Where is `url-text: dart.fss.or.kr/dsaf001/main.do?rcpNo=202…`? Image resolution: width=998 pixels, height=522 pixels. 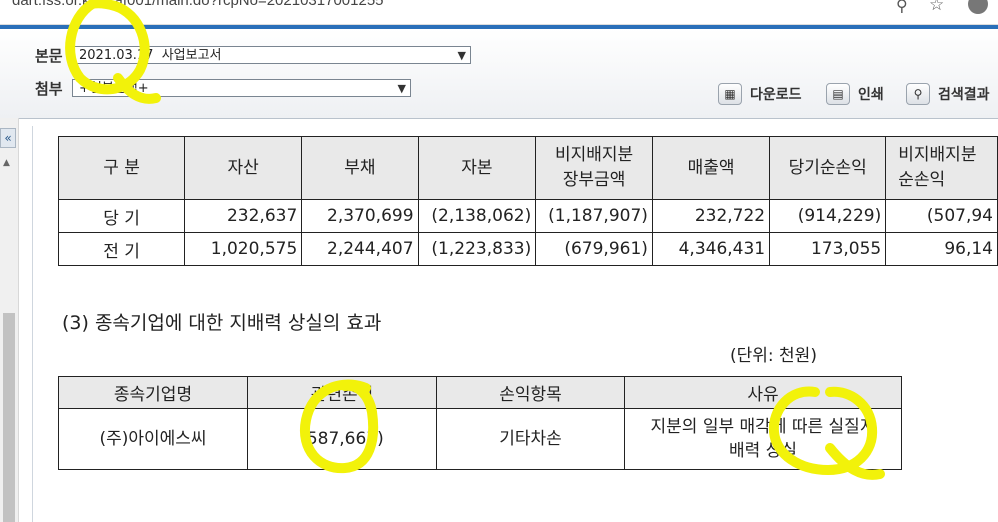 url-text: dart.fss.or.kr/dsaf001/main.do?rcpNo=202… is located at coordinates (198, 4).